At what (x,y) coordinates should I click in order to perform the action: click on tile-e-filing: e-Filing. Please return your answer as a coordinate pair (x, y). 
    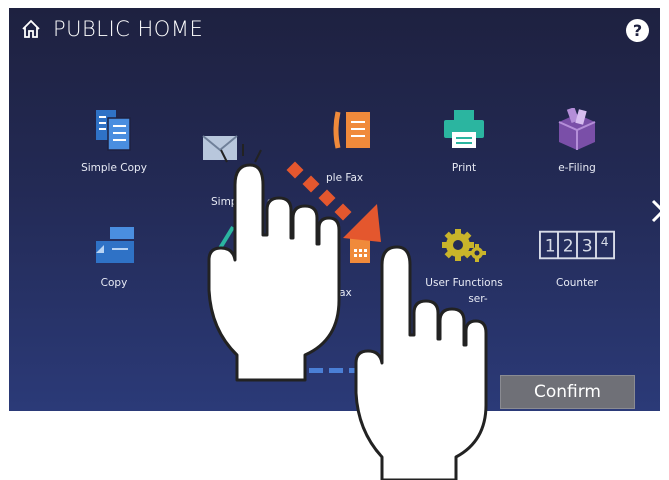
    Looking at the image, I should click on (577, 141).